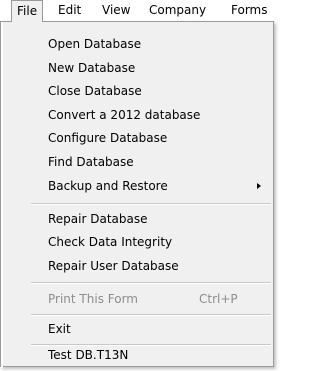 The height and width of the screenshot is (371, 320). What do you see at coordinates (137, 329) in the screenshot?
I see `menu-item-exit: Exit` at bounding box center [137, 329].